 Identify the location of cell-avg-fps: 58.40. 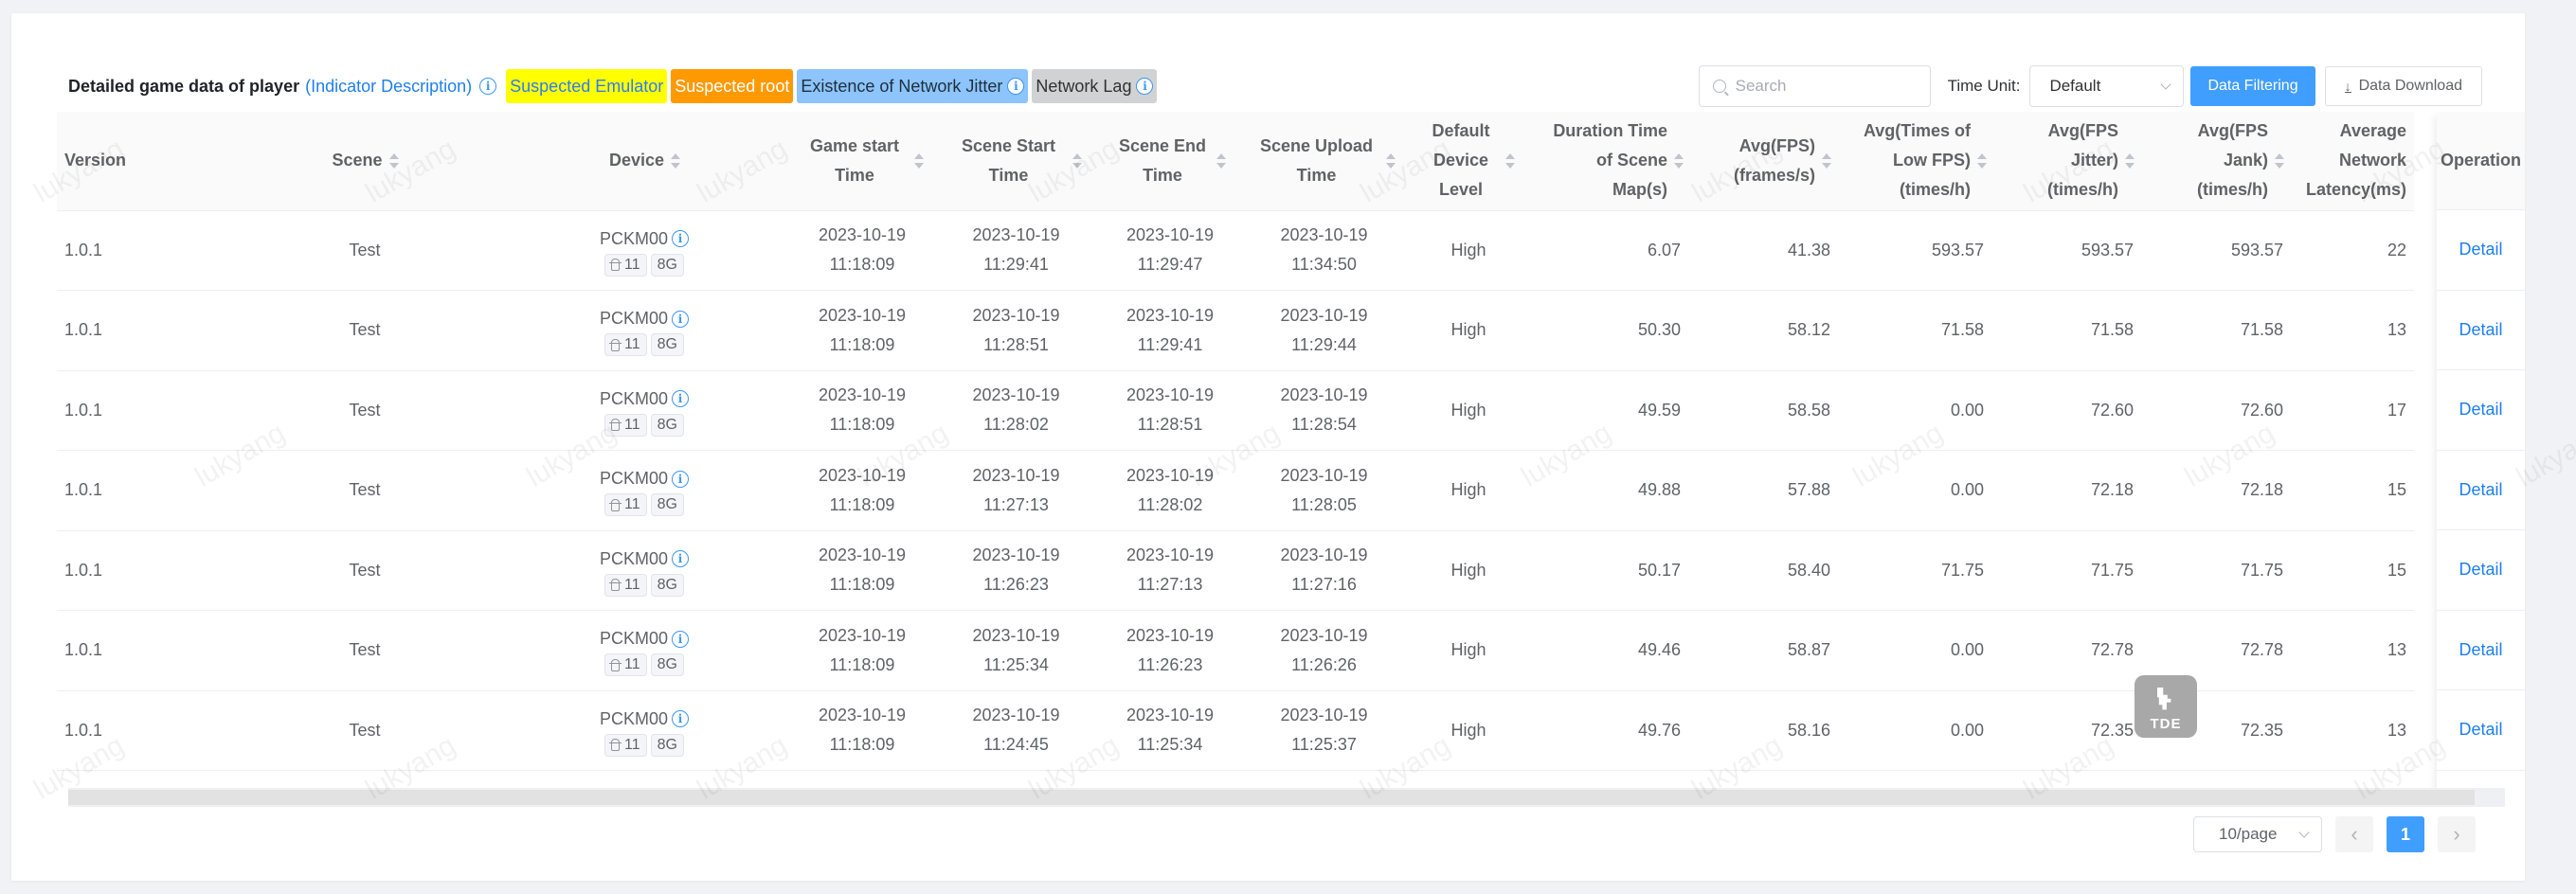
(1763, 570).